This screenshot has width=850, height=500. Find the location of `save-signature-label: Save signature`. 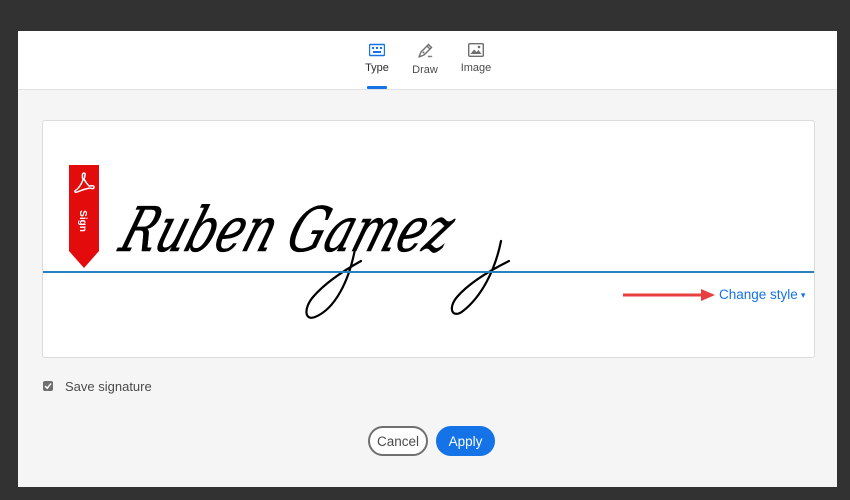

save-signature-label: Save signature is located at coordinates (108, 386).